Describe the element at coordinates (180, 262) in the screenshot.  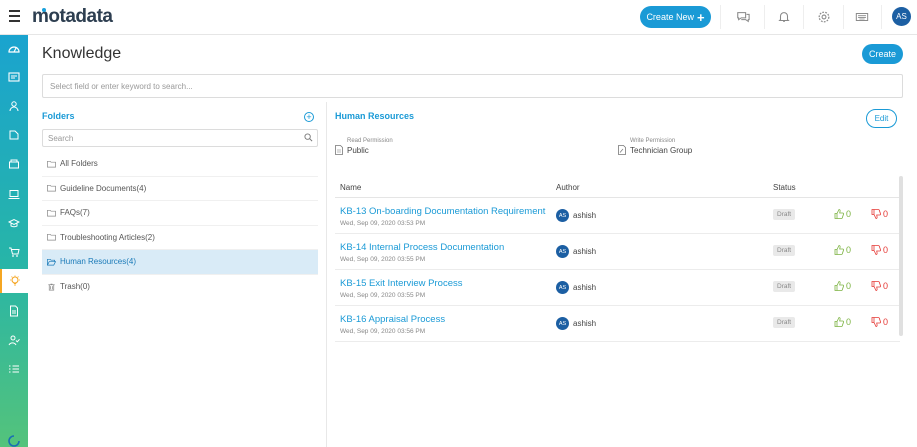
I see `folder-item-human-resources: Human Resources(4)` at that location.